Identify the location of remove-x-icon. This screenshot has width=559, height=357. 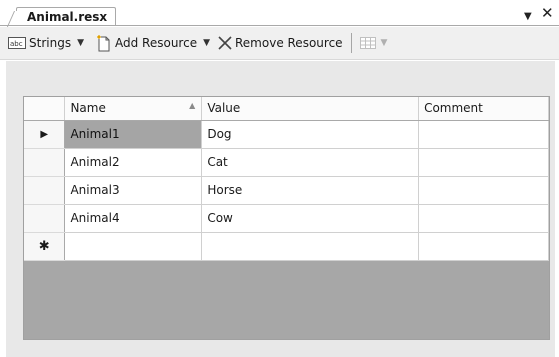
(225, 43).